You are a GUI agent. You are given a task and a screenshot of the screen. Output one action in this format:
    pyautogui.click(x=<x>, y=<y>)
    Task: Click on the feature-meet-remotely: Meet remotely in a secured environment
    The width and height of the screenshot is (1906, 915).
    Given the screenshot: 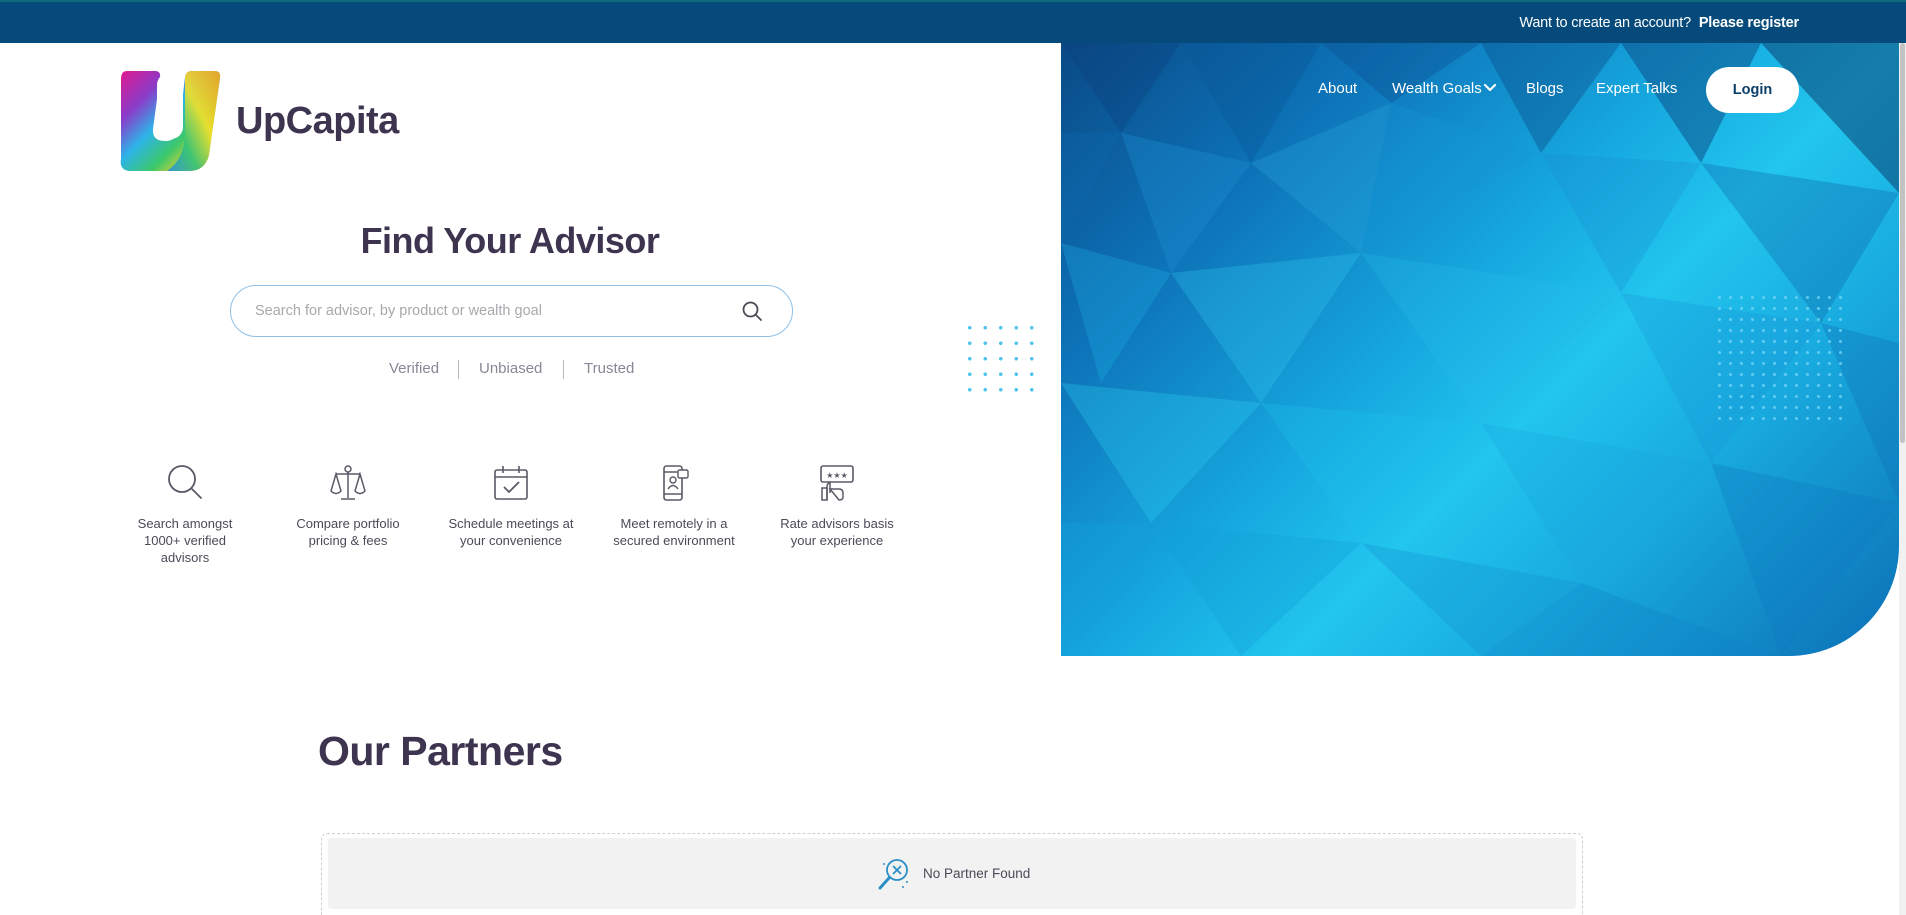 What is the action you would take?
    pyautogui.click(x=674, y=506)
    